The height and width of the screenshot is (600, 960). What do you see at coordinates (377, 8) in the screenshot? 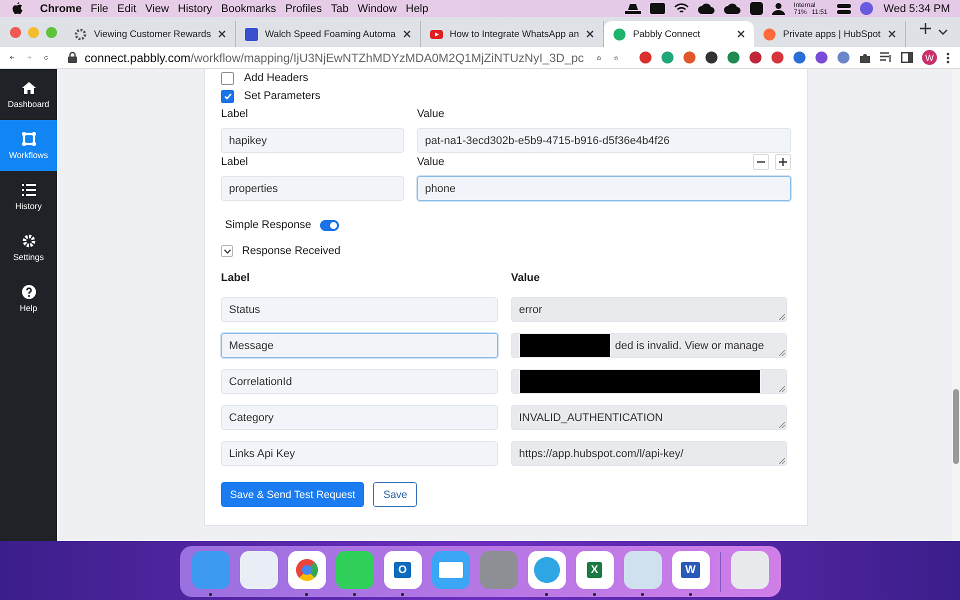
I see `menu-item: Window` at bounding box center [377, 8].